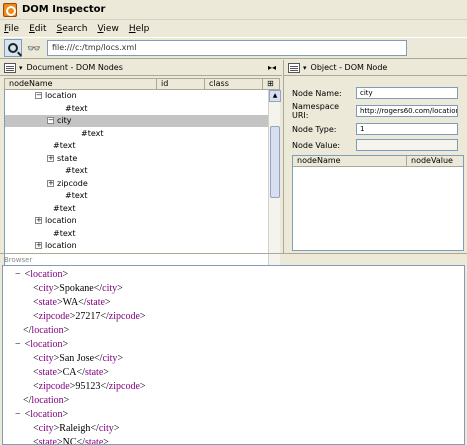  Describe the element at coordinates (407, 129) in the screenshot. I see `node-type-field: 1` at that location.